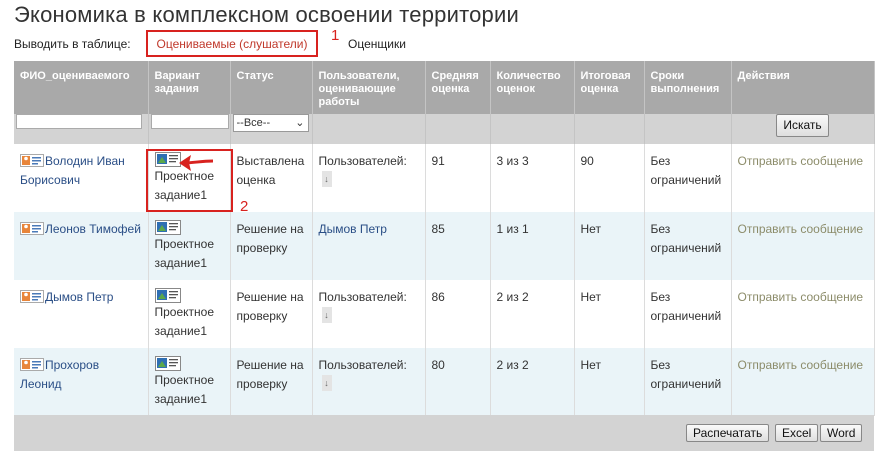 This screenshot has width=885, height=464. I want to click on cell-avg: 85, so click(458, 246).